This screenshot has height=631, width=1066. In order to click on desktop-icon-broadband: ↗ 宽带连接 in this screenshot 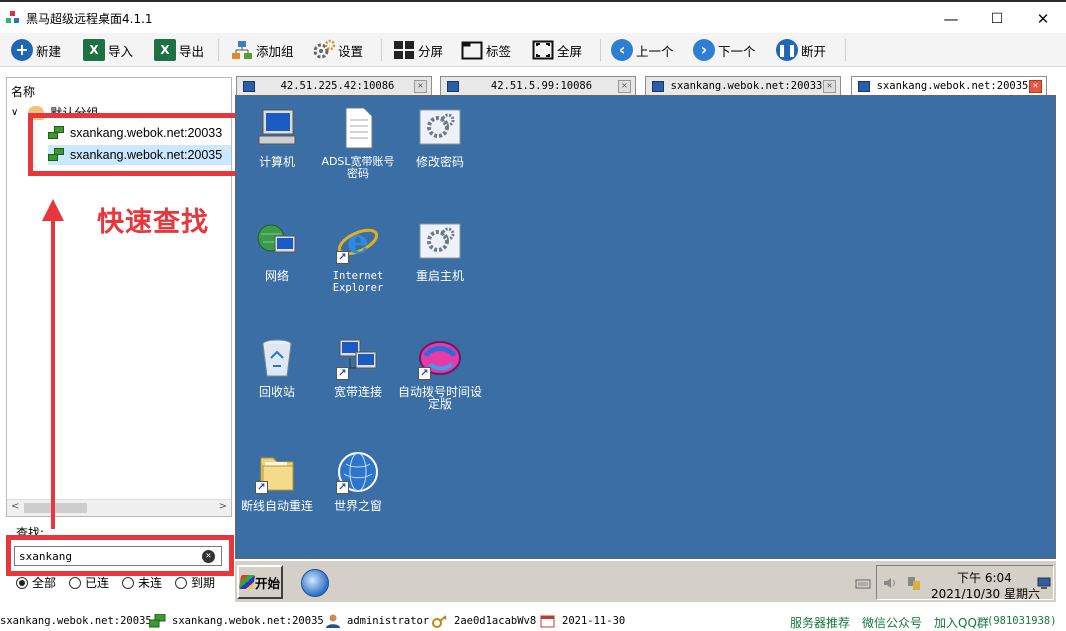, I will do `click(358, 367)`.